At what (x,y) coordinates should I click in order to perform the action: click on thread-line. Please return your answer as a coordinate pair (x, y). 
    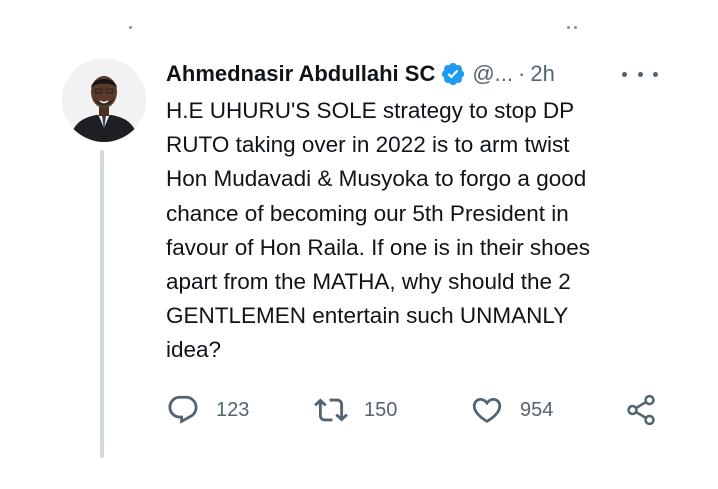
    Looking at the image, I should click on (102, 304).